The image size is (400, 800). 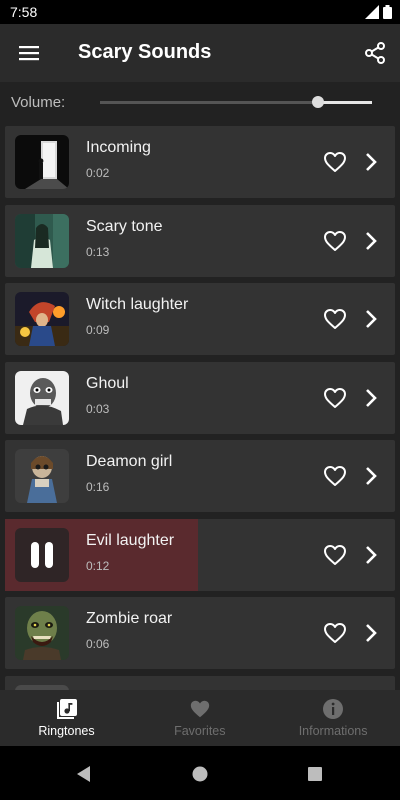 I want to click on signal-icon, so click(x=372, y=12).